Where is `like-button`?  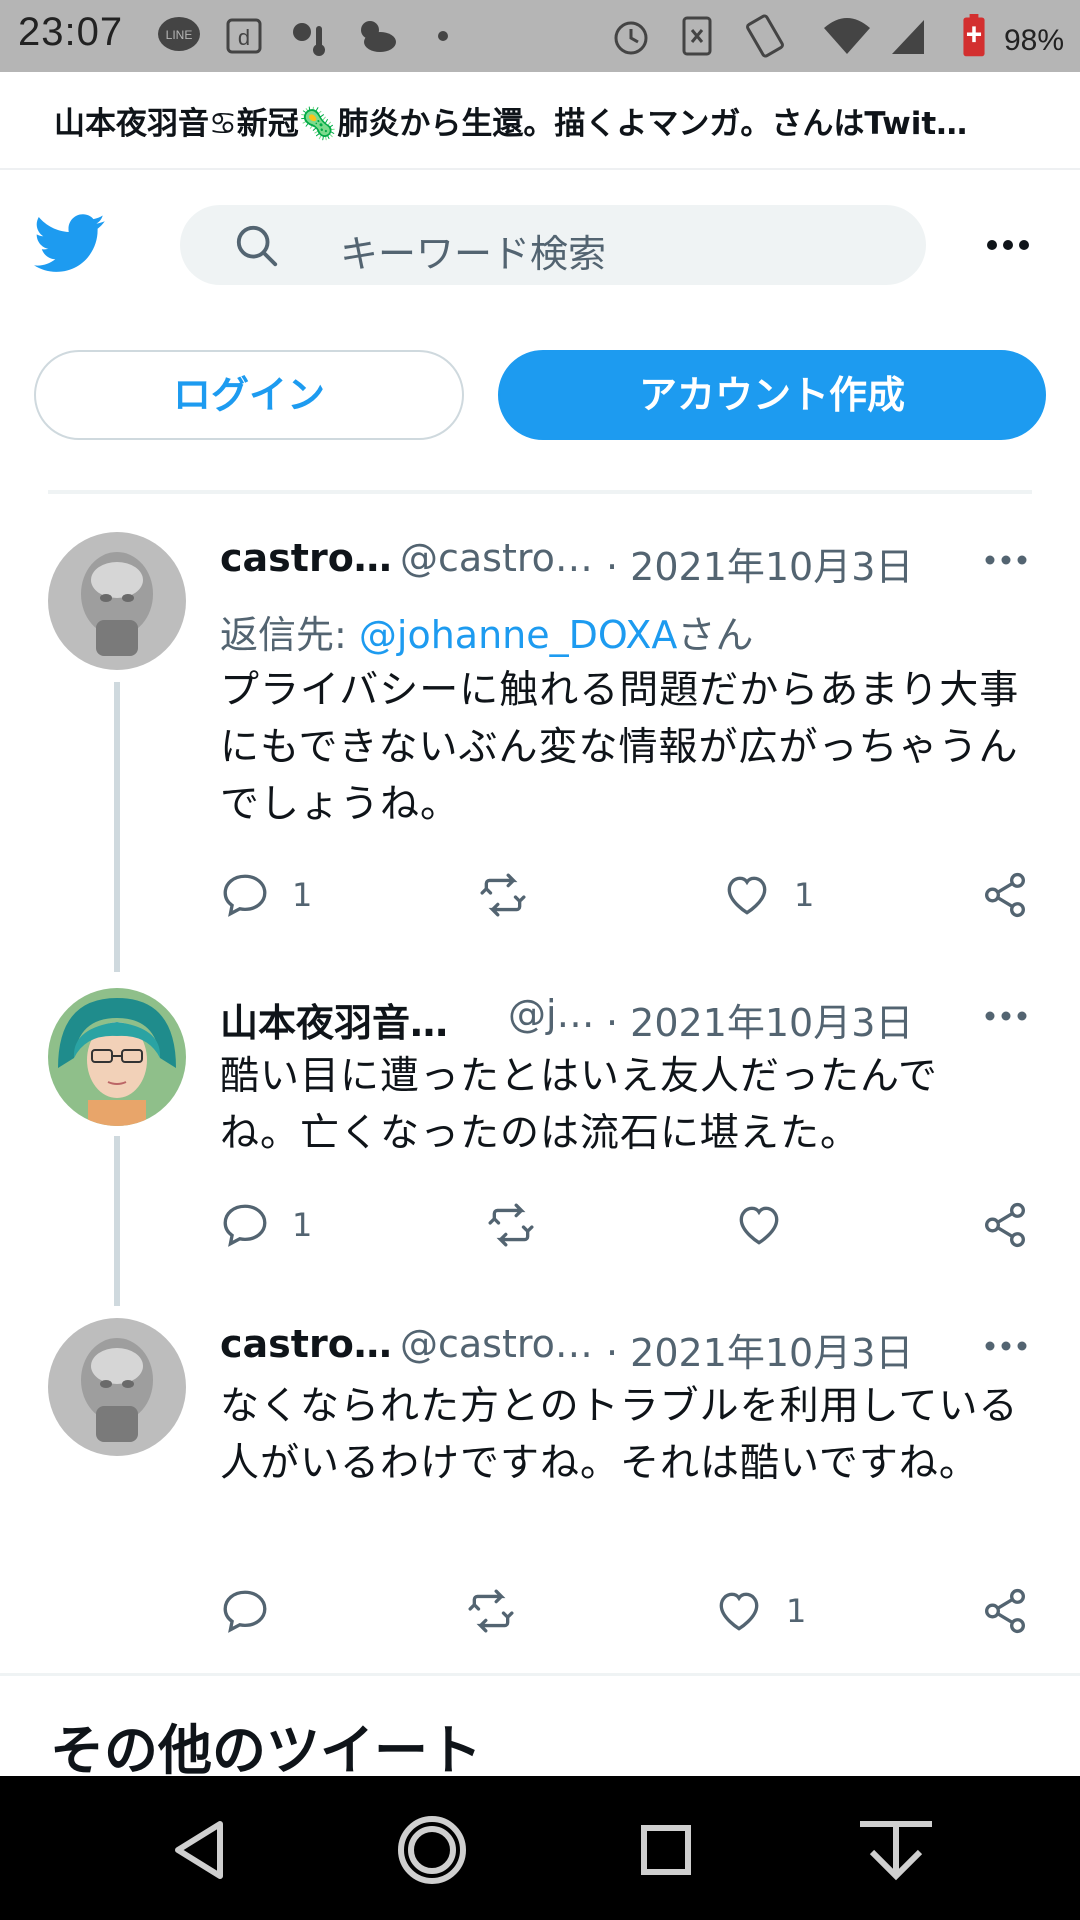 like-button is located at coordinates (764, 1226).